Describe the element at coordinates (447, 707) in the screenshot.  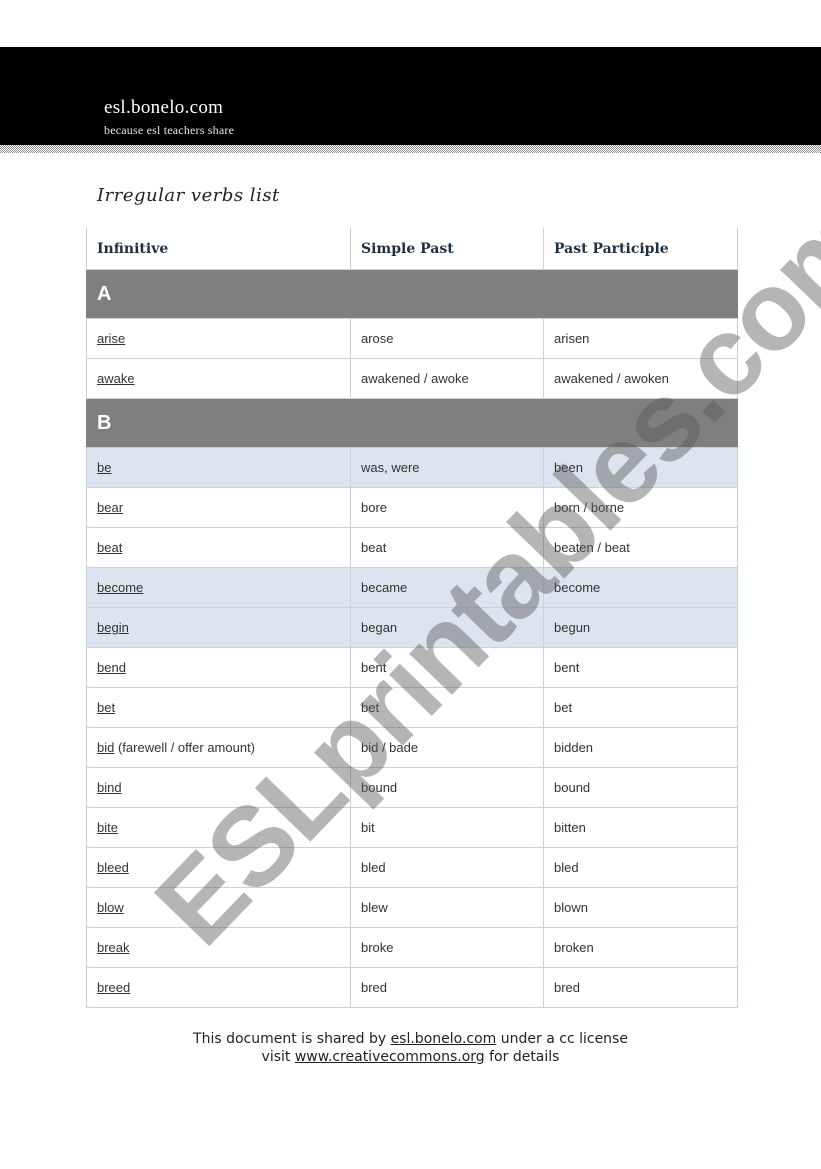
I see `simple-past-cell: bet` at that location.